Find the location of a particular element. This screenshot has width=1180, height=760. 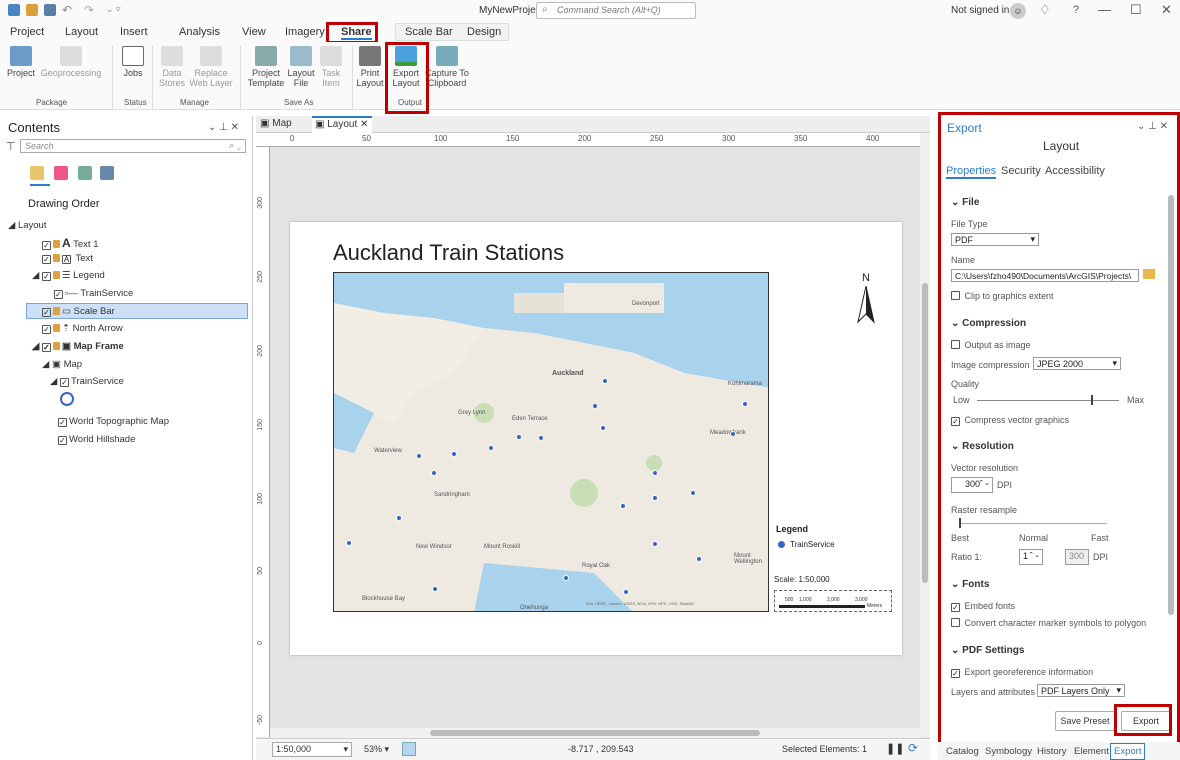

sign-in-status: Not signed in is located at coordinates (980, 10).